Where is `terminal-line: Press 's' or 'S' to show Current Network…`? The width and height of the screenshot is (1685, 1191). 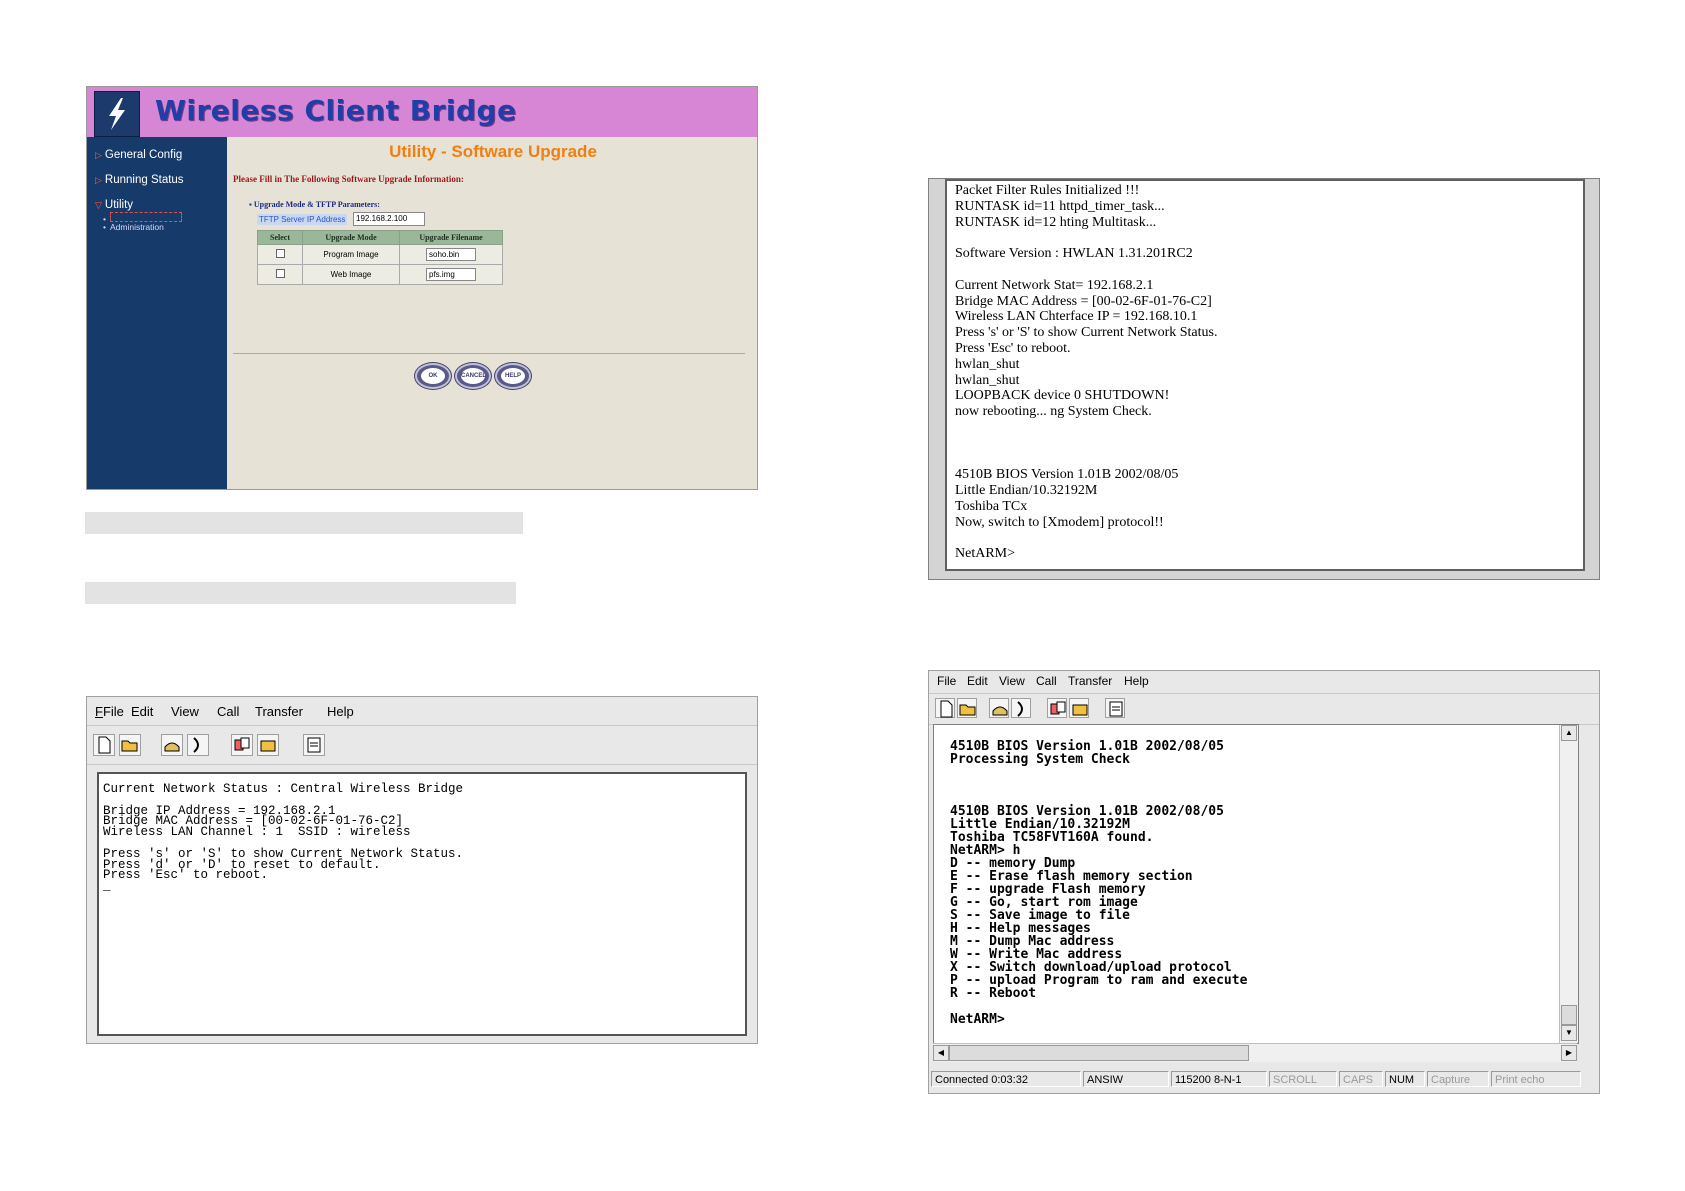
terminal-line: Press 's' or 'S' to show Current Network… is located at coordinates (1086, 333).